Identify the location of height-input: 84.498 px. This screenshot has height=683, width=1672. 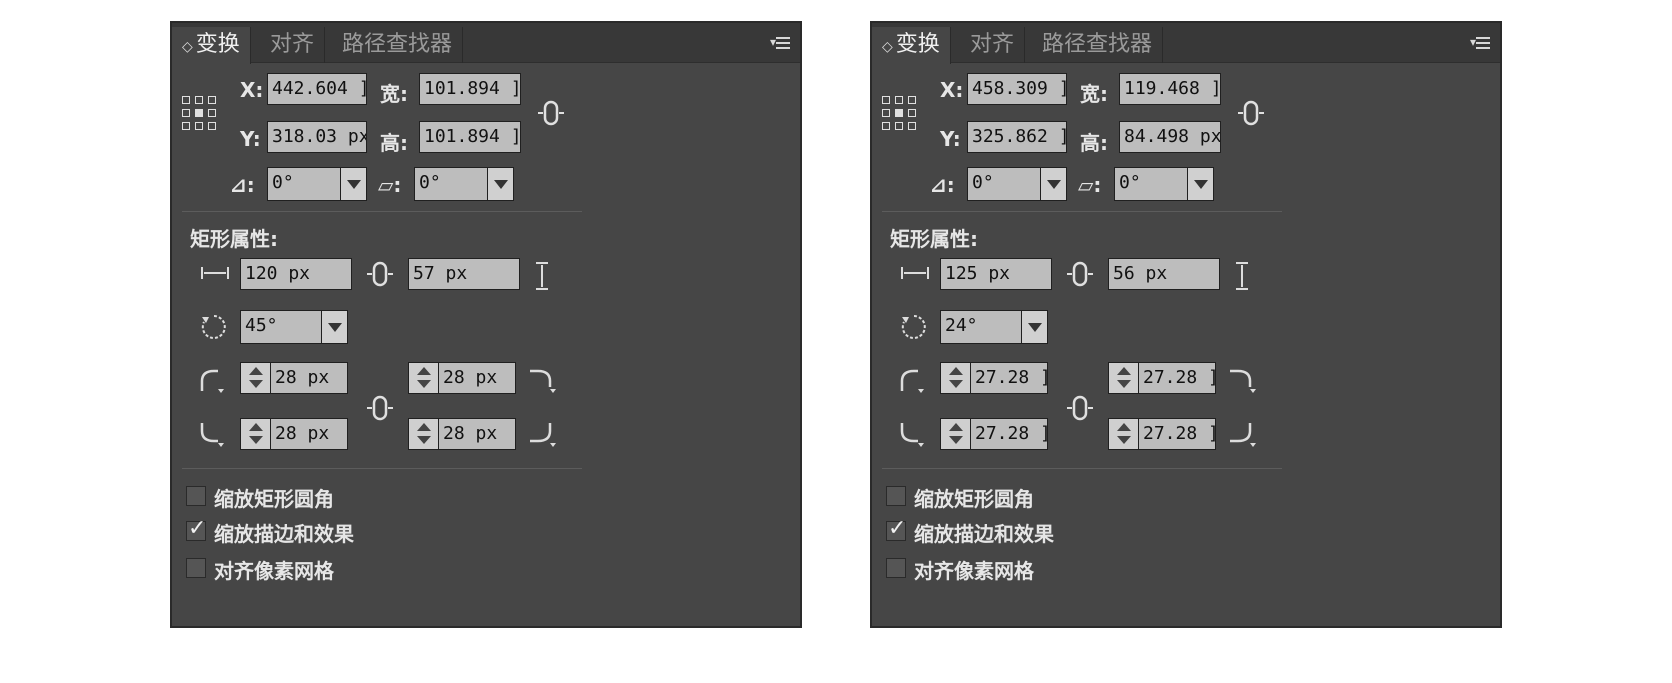
(1170, 137).